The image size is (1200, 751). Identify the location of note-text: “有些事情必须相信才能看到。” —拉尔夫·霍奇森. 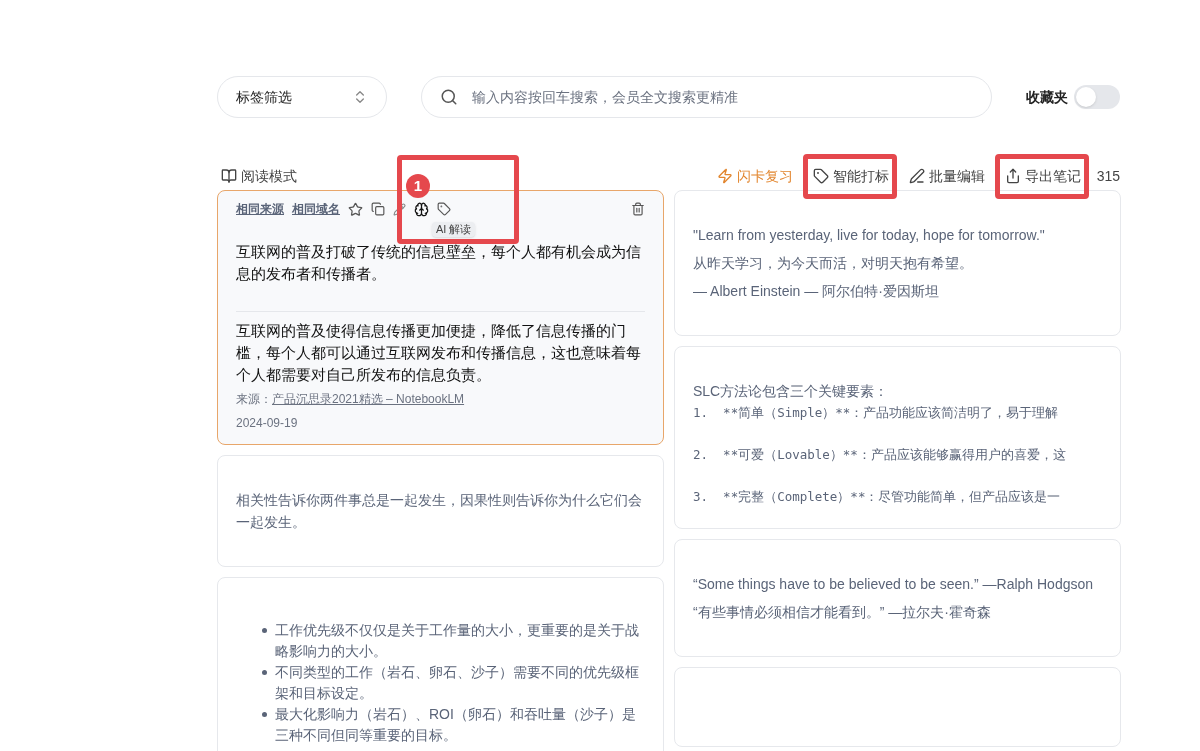
(842, 612).